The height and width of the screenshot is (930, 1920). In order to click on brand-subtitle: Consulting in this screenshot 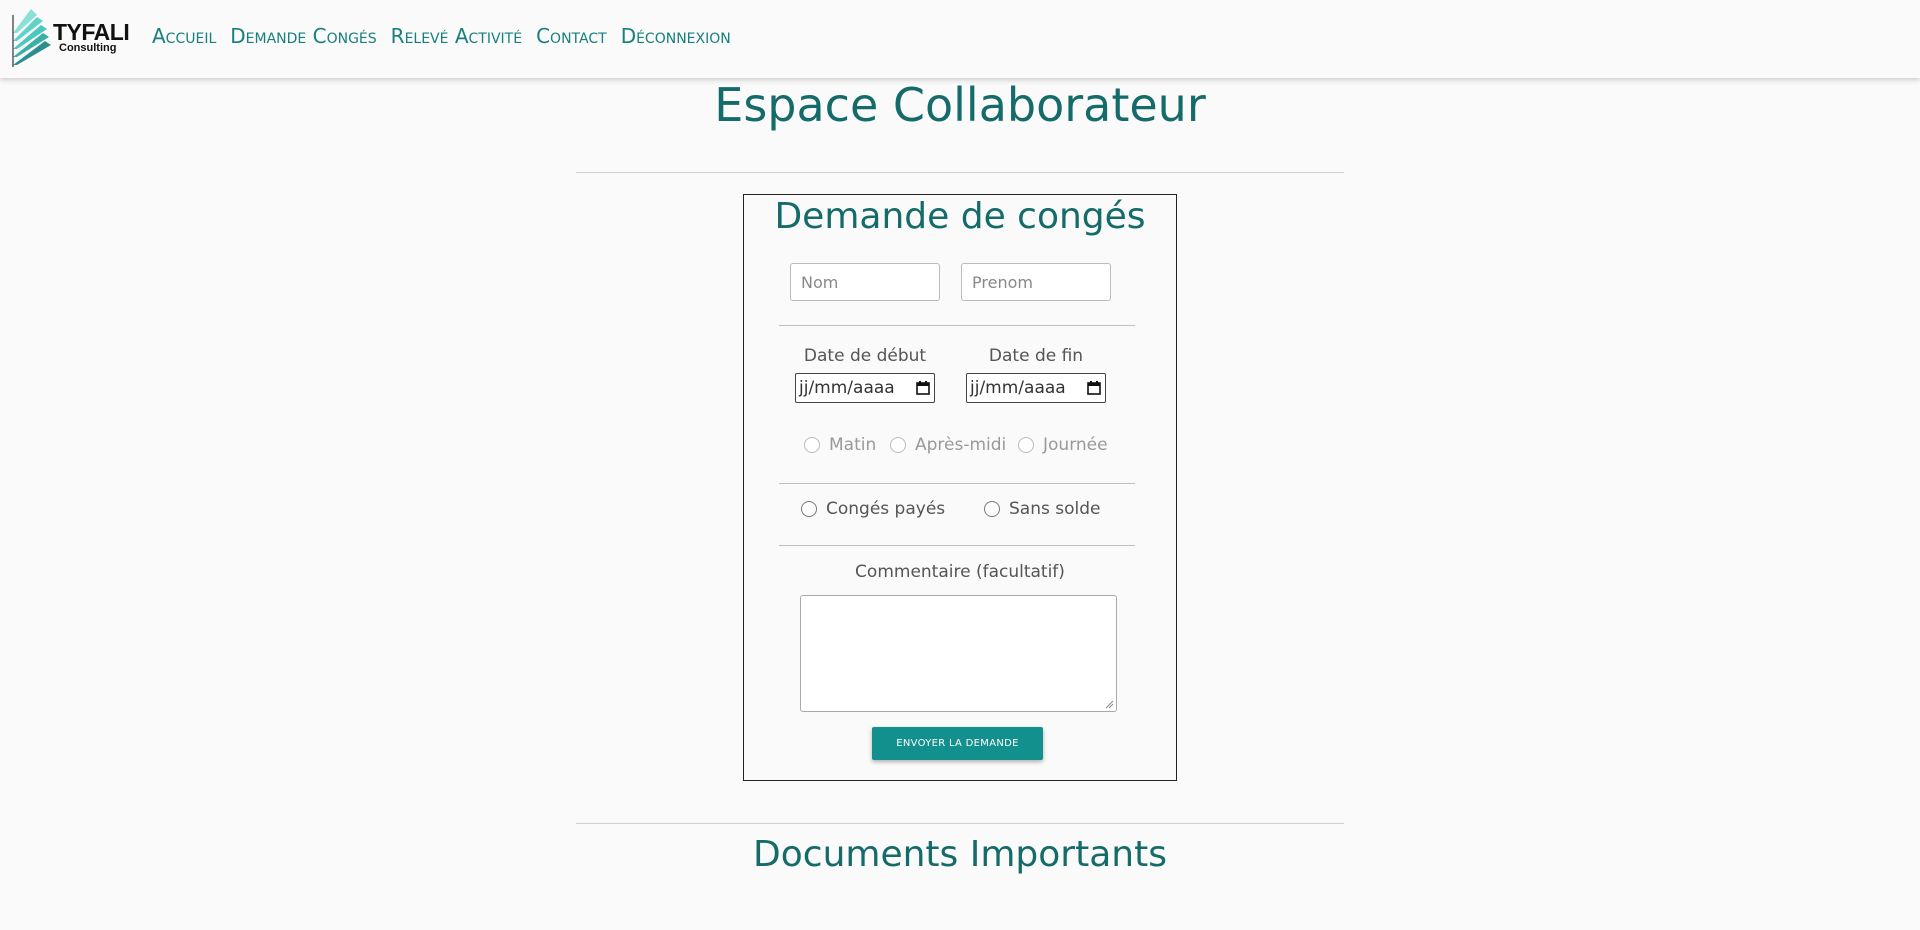, I will do `click(88, 48)`.